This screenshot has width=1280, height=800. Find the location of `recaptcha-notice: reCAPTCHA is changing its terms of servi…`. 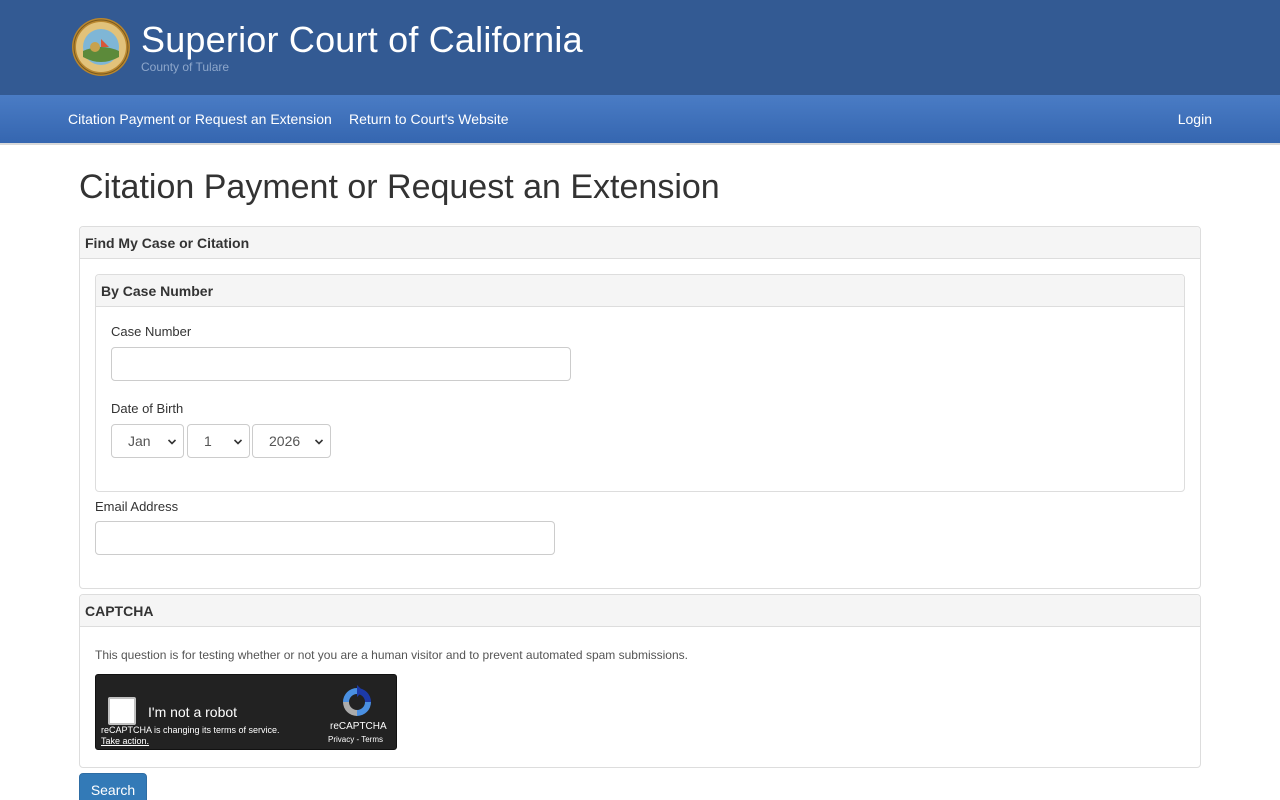

recaptcha-notice: reCAPTCHA is changing its terms of servi… is located at coordinates (190, 730).